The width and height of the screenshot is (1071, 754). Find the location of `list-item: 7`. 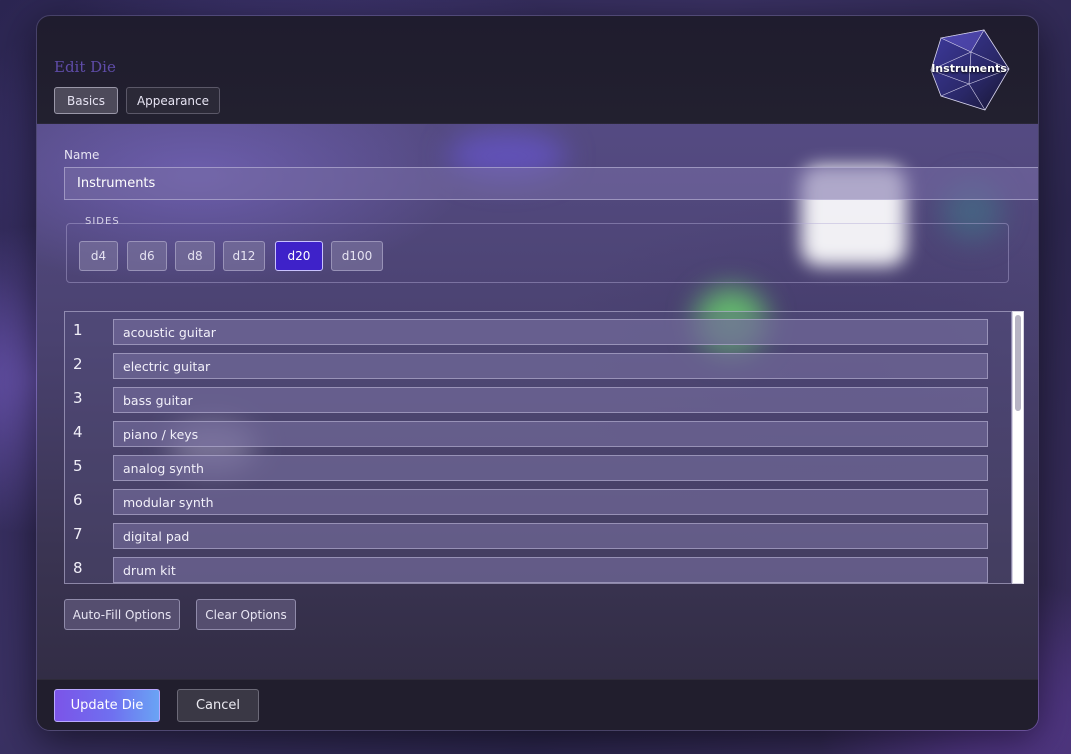

list-item: 7 is located at coordinates (535, 536).